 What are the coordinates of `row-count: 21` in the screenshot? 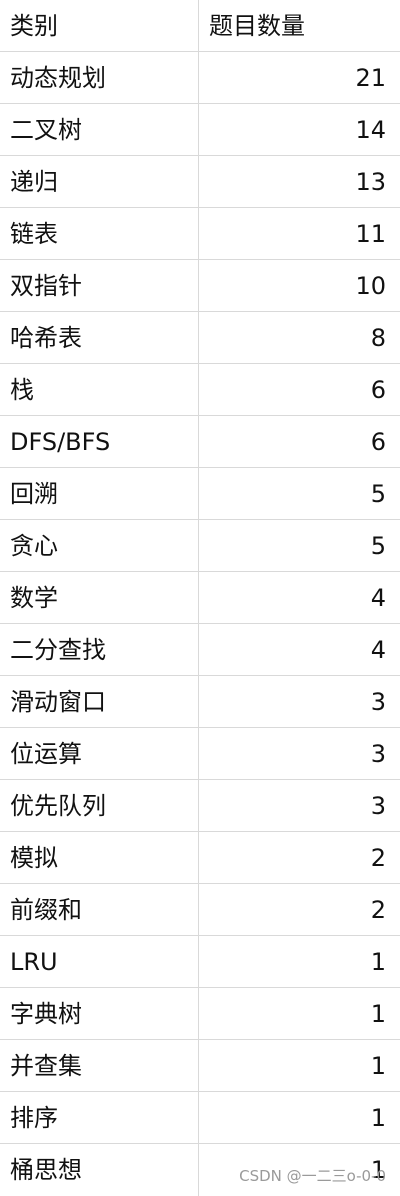 It's located at (370, 77).